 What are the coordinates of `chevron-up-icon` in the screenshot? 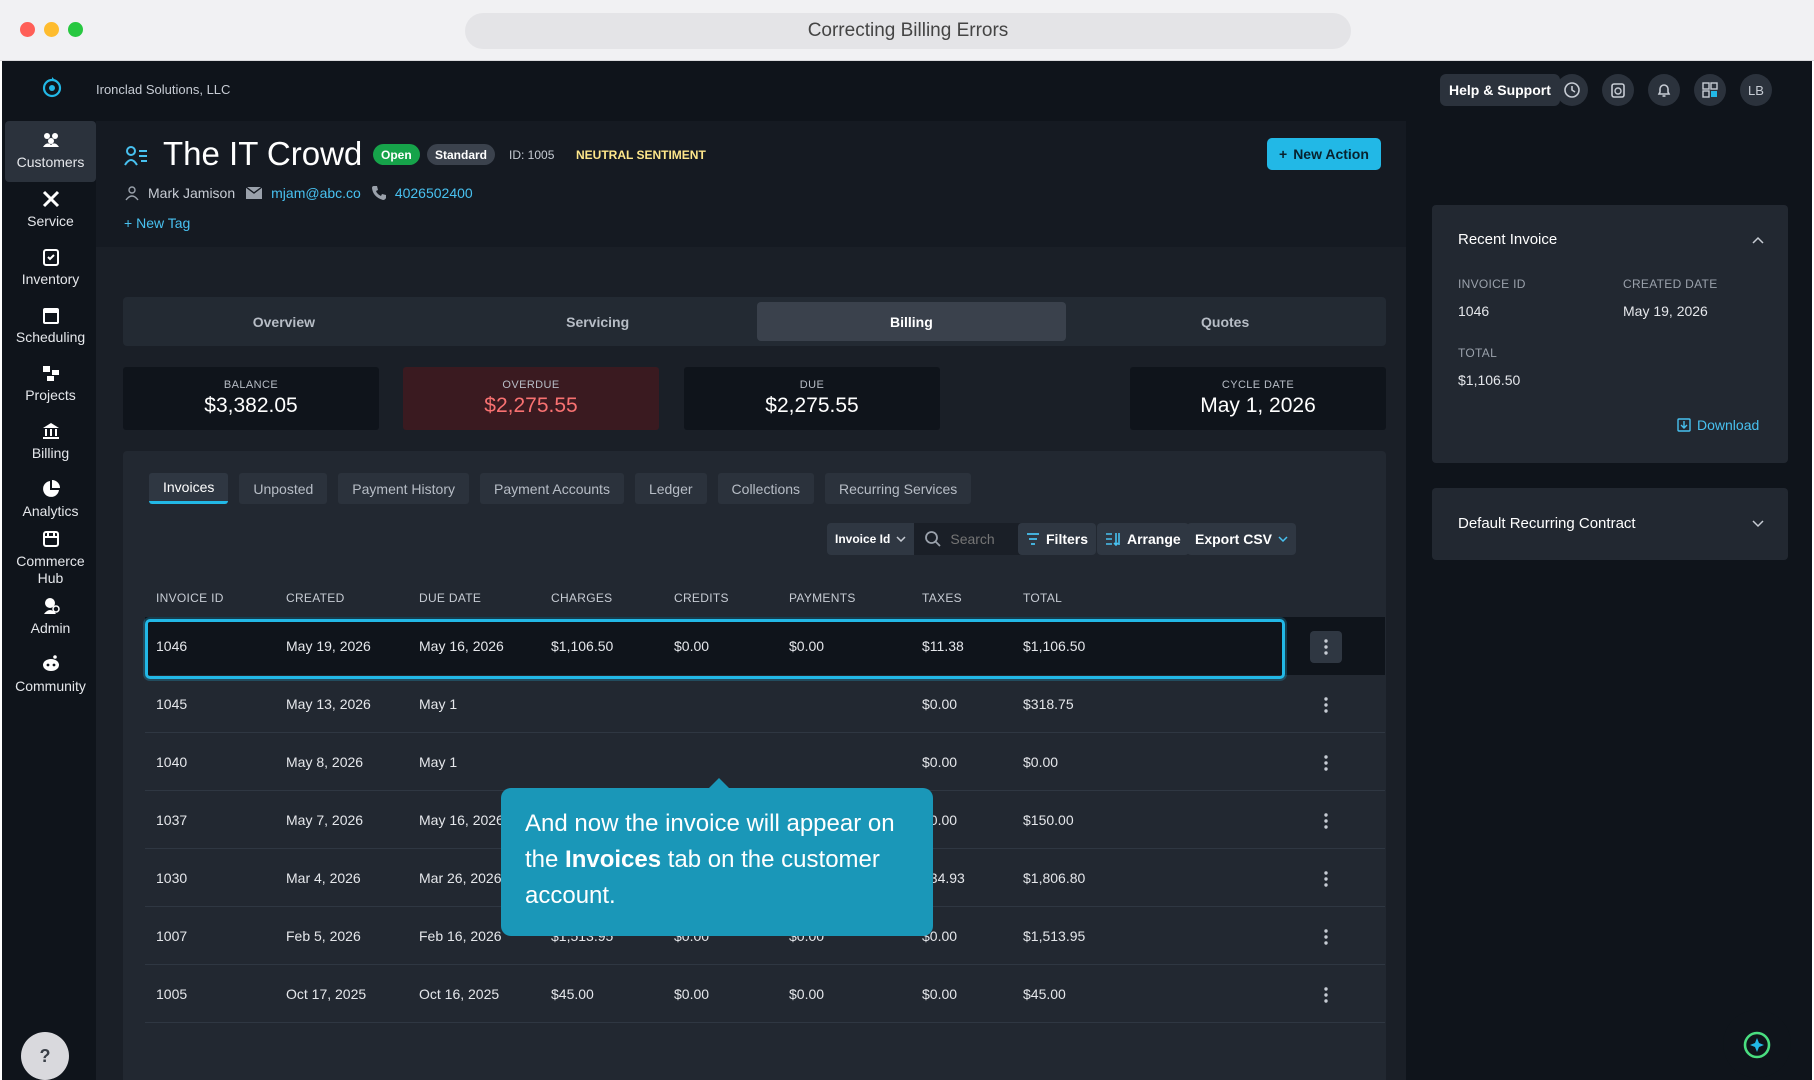 It's located at (1758, 240).